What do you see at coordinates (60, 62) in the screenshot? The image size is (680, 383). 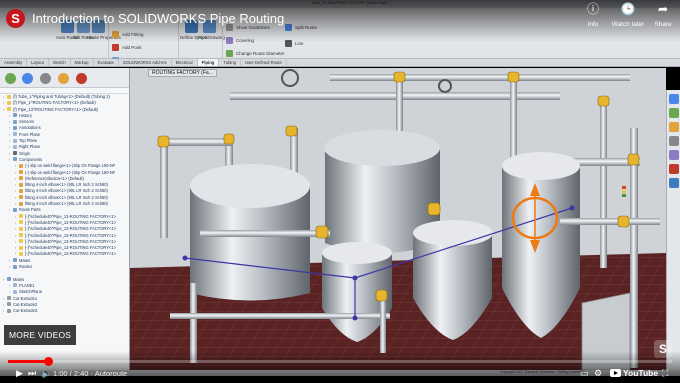 I see `tab-sketch: Sketch` at bounding box center [60, 62].